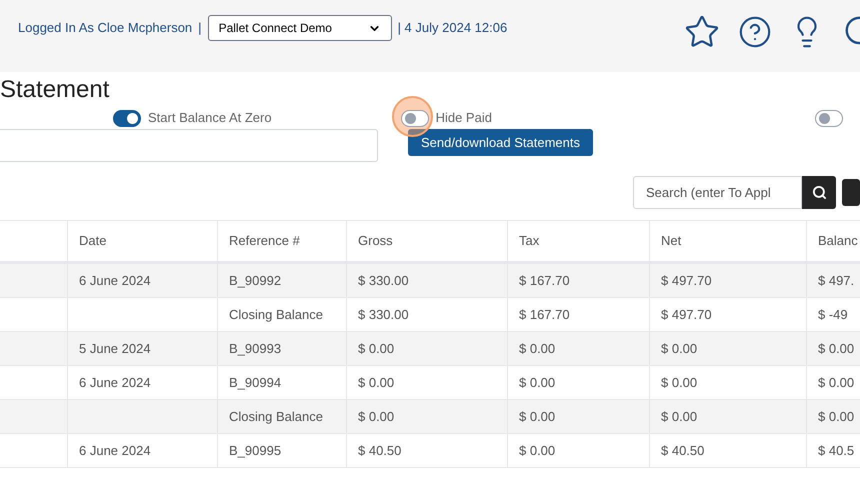 The height and width of the screenshot is (480, 860). Describe the element at coordinates (255, 383) in the screenshot. I see `table-cell-text: B_90994` at that location.